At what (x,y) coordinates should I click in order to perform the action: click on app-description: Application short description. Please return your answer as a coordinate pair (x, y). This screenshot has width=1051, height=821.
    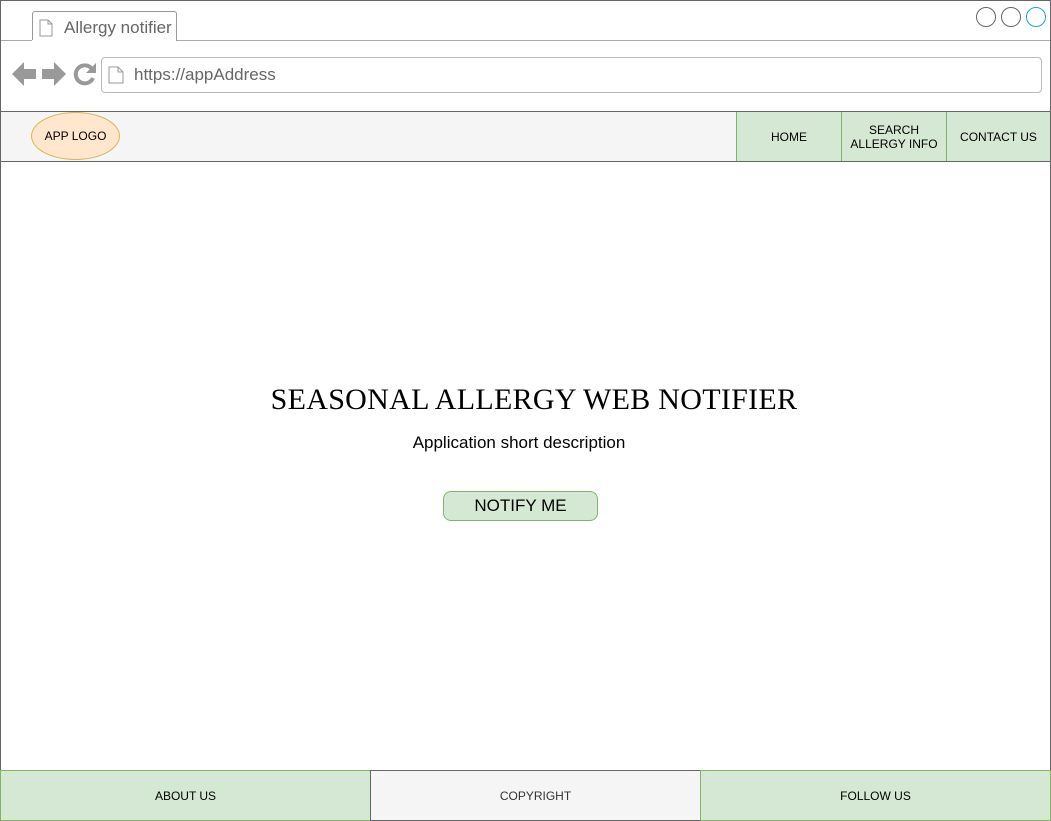
    Looking at the image, I should click on (519, 442).